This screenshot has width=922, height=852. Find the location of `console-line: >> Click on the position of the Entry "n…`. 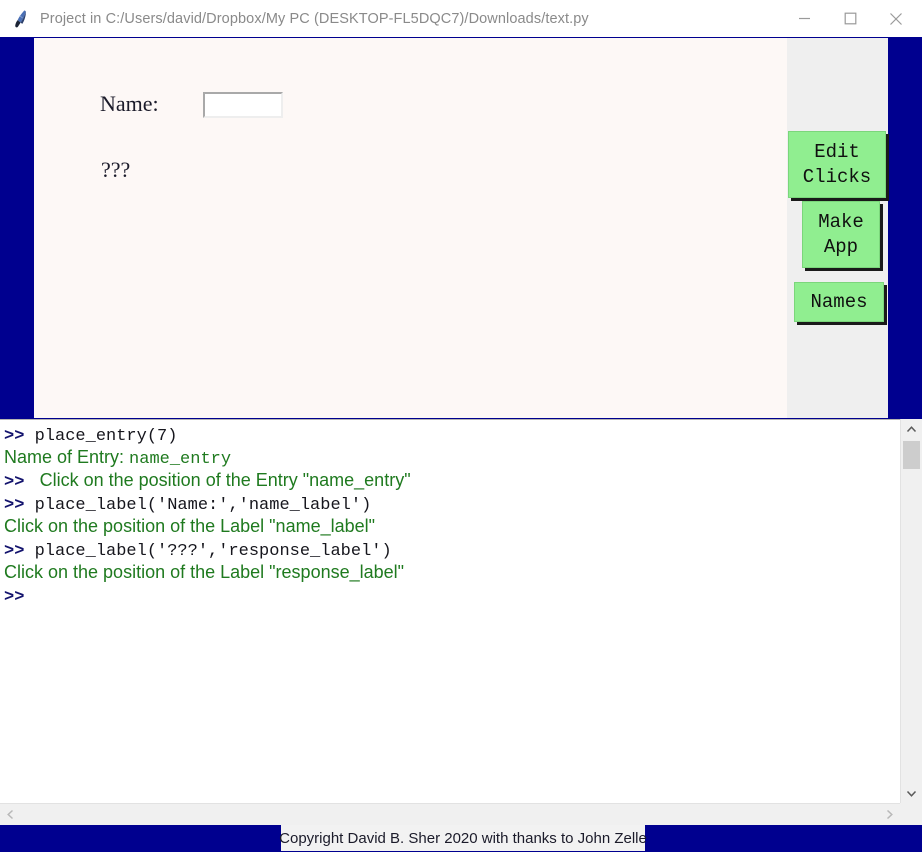

console-line: >> Click on the position of the Entry "n… is located at coordinates (452, 480).